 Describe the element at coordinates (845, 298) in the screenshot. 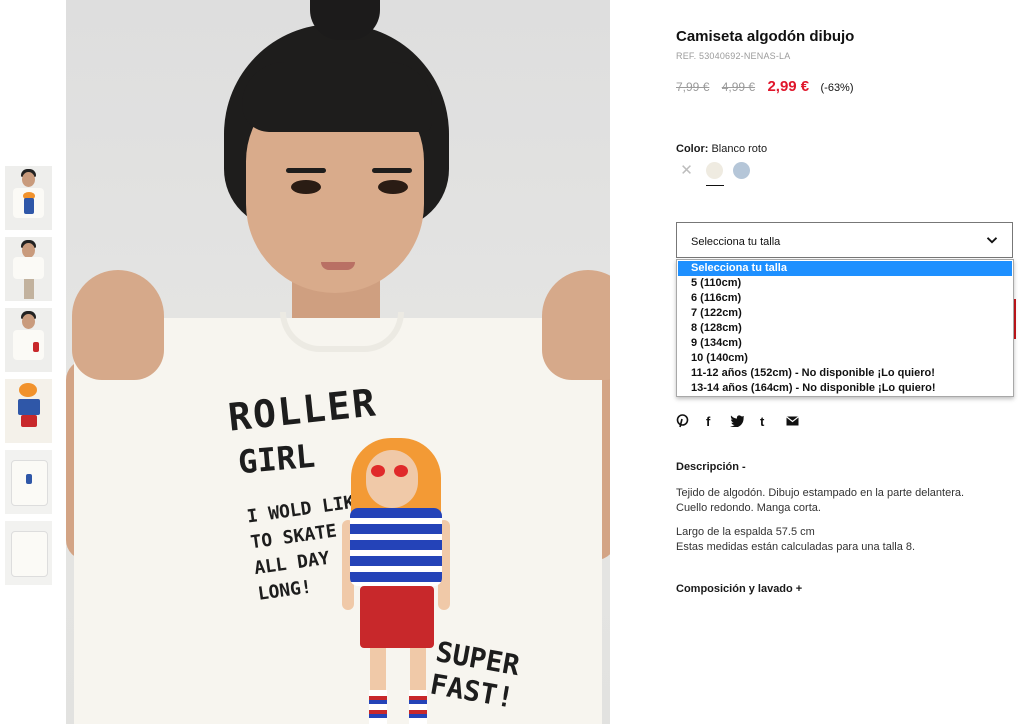

I see `size-option: 6 (116cm)` at that location.